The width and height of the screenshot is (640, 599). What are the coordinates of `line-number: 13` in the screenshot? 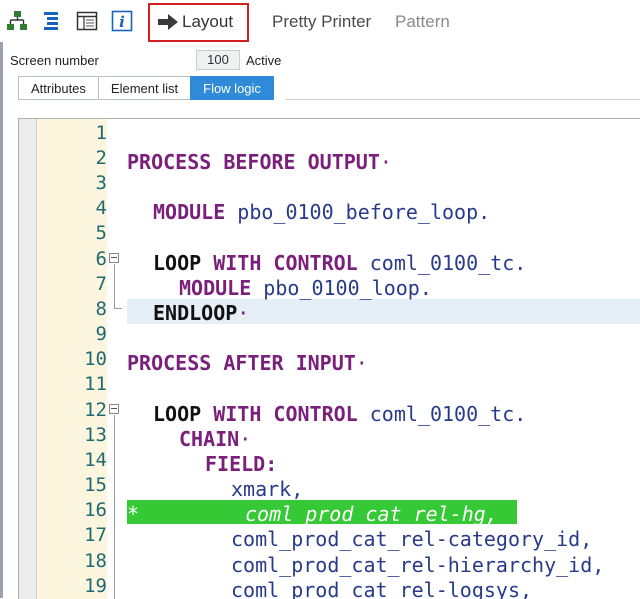 It's located at (95, 435).